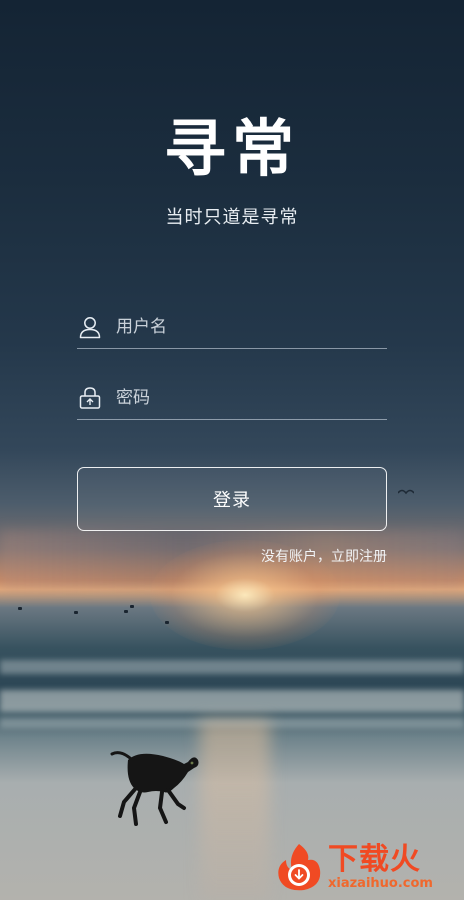 The width and height of the screenshot is (464, 900). I want to click on watermark-text: 下载火 xiazaihuo.com, so click(380, 867).